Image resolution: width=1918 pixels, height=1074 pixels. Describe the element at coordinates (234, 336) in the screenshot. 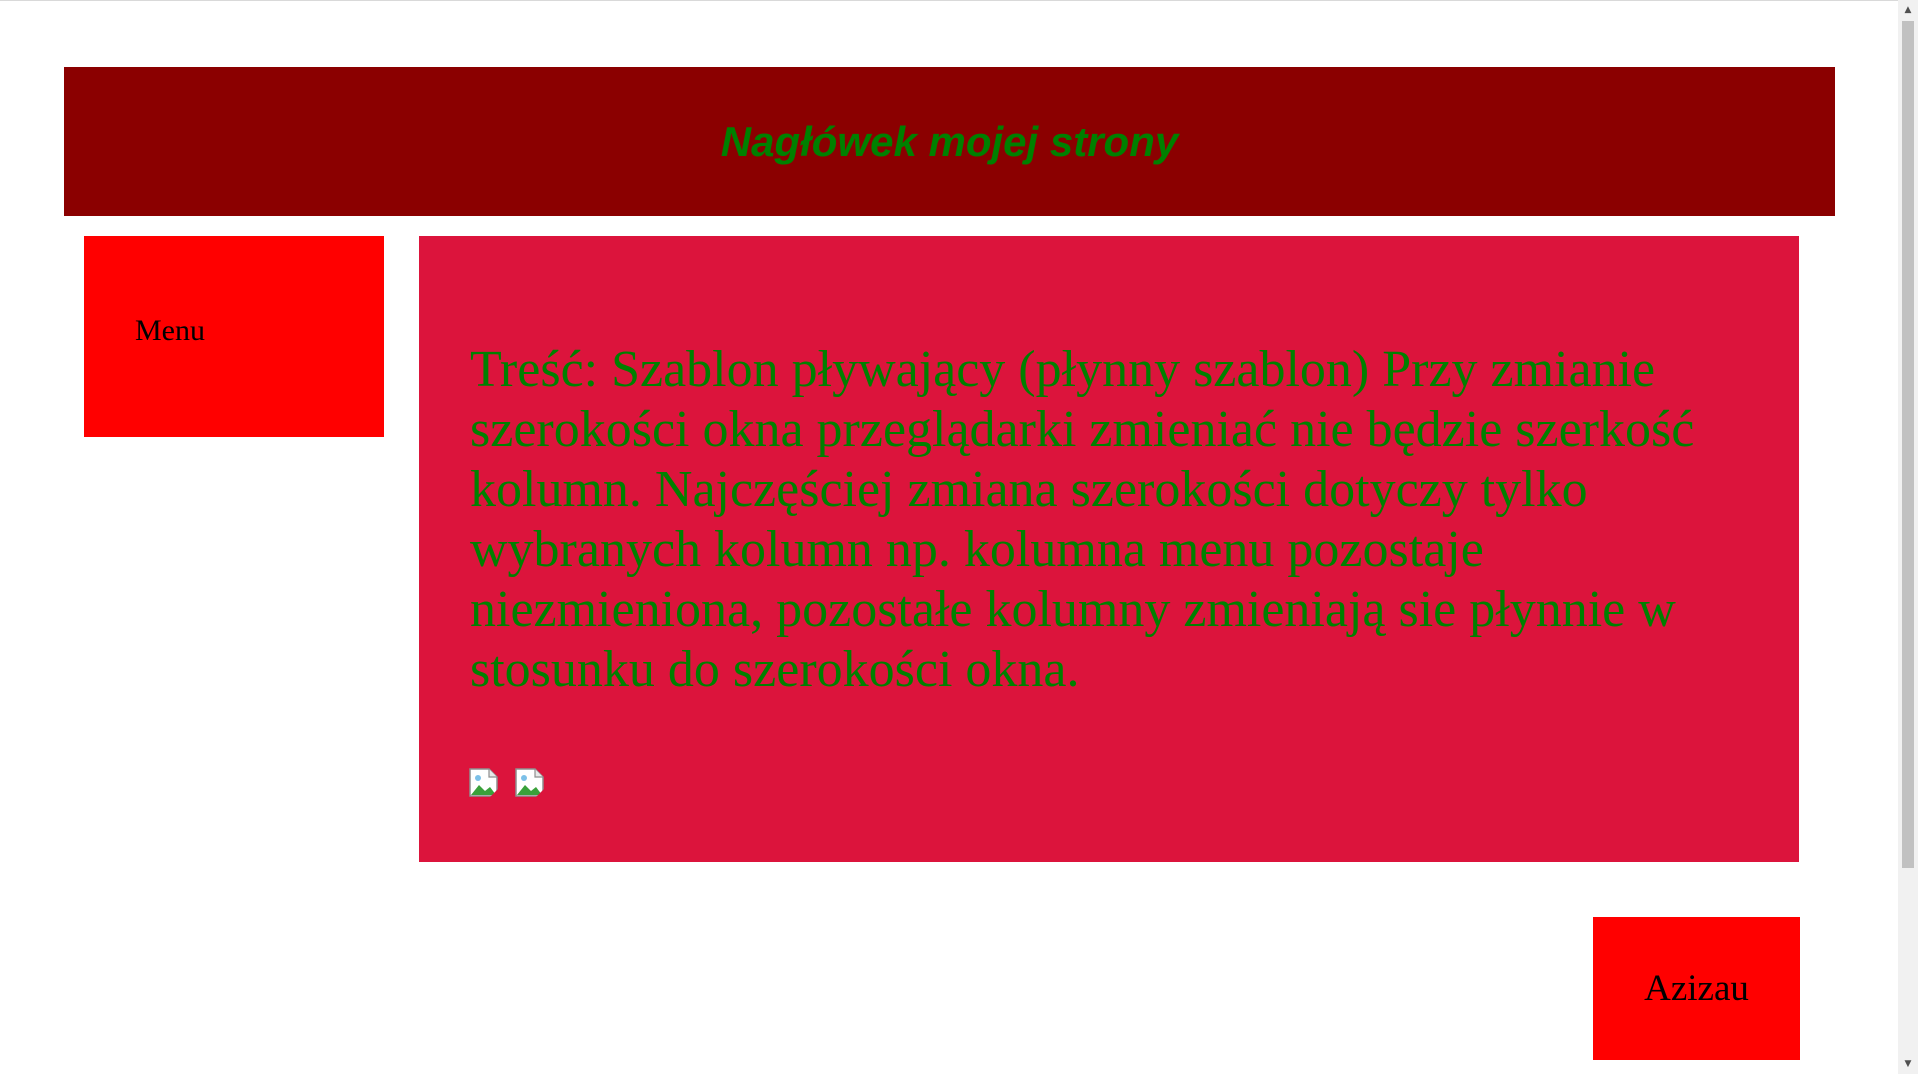

I see `menu-column: Menu` at that location.